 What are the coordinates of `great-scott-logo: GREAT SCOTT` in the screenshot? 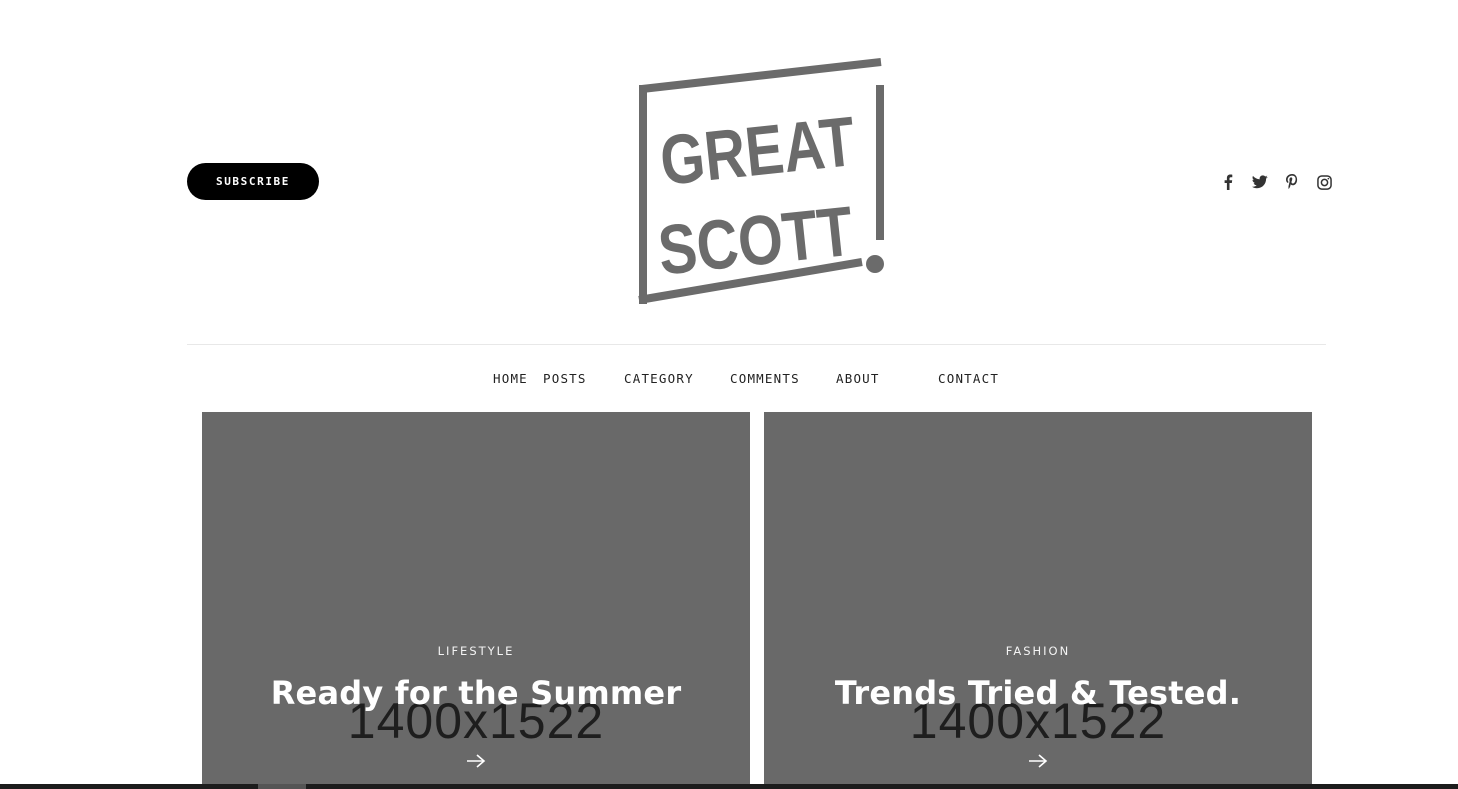 It's located at (762, 182).